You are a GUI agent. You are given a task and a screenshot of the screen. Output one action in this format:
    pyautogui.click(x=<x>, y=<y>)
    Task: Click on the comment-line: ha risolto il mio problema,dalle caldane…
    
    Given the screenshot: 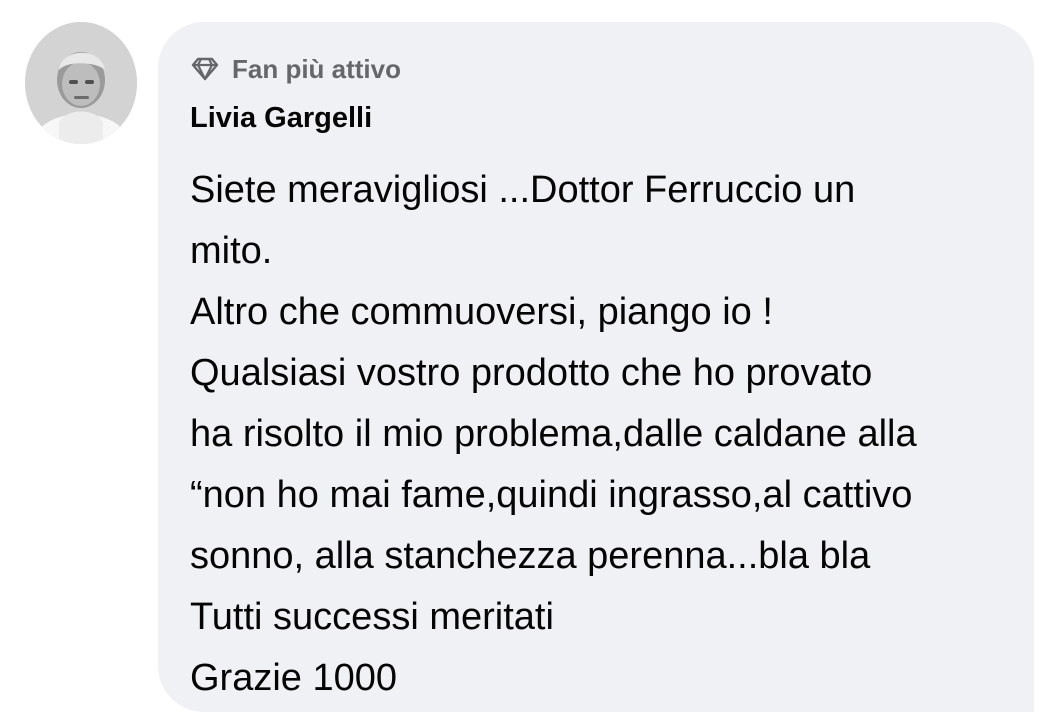 What is the action you would take?
    pyautogui.click(x=553, y=434)
    